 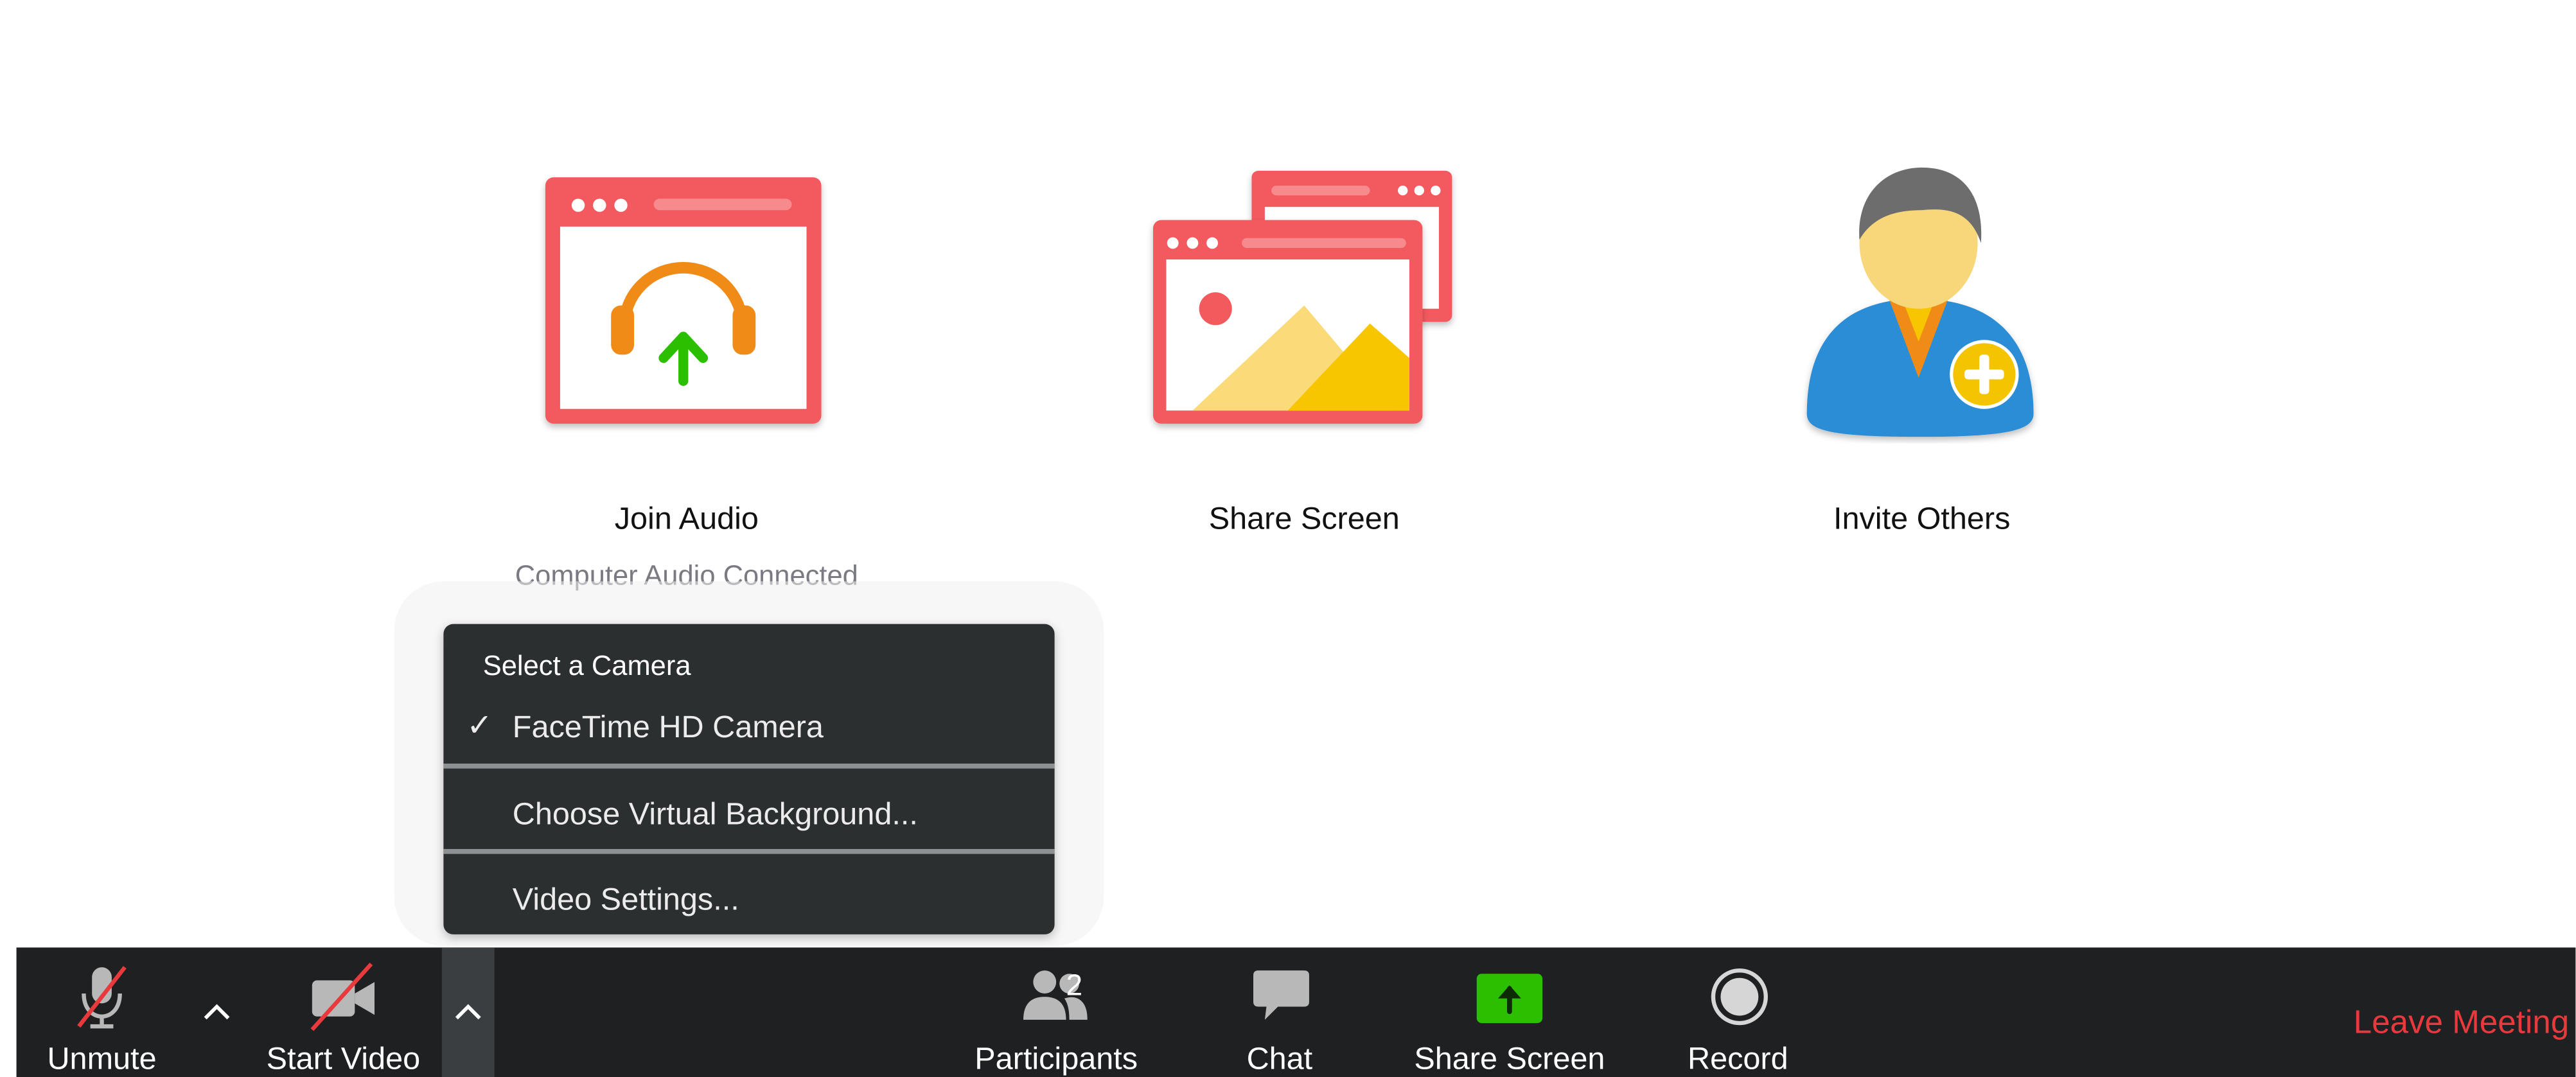 I want to click on share-screen-toolbar-label: Share Screen, so click(x=1509, y=1059).